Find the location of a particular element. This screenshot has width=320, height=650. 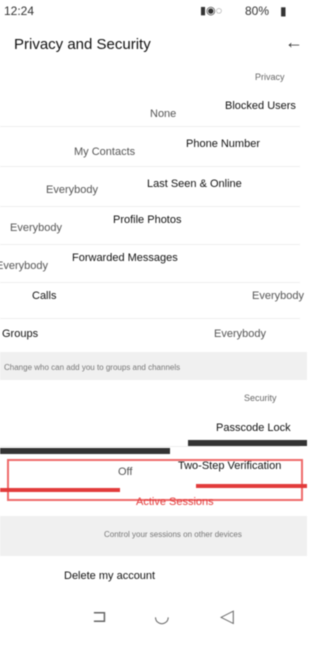

last-seen-label: Last Seen & Online is located at coordinates (194, 184).